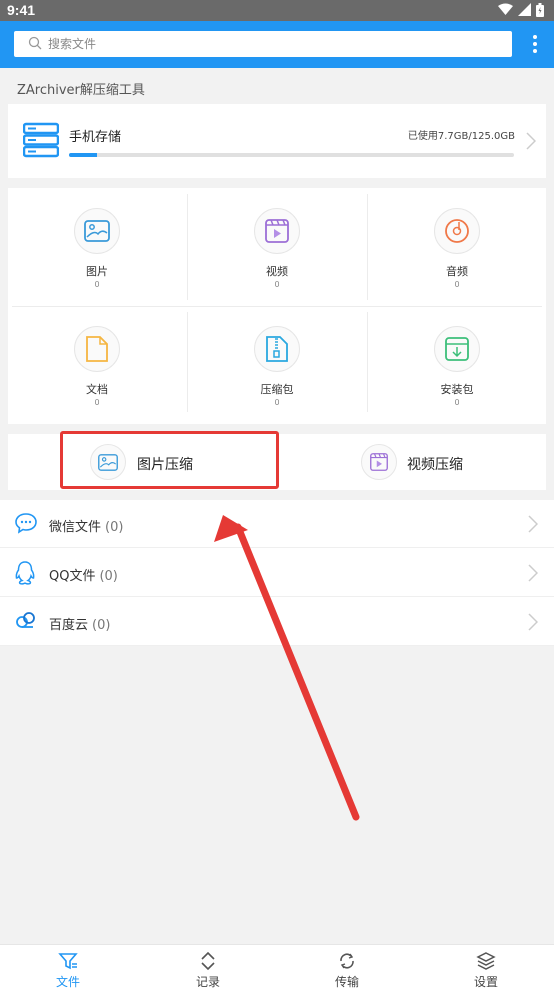 Image resolution: width=554 pixels, height=988 pixels. Describe the element at coordinates (277, 622) in the screenshot. I see `list-item-baidu-cloud: 百度云 (0)` at that location.